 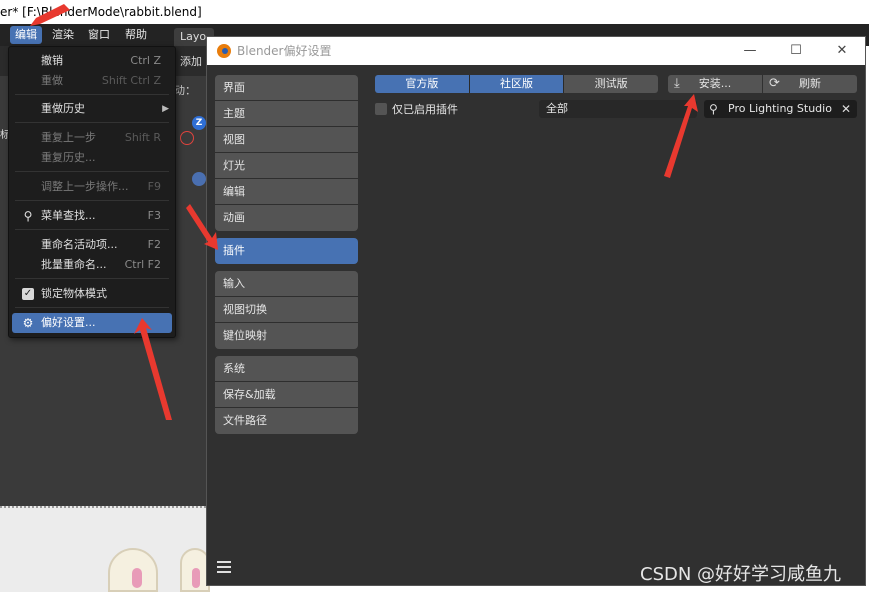 I want to click on nav-group-addons: 插件, so click(x=286, y=251).